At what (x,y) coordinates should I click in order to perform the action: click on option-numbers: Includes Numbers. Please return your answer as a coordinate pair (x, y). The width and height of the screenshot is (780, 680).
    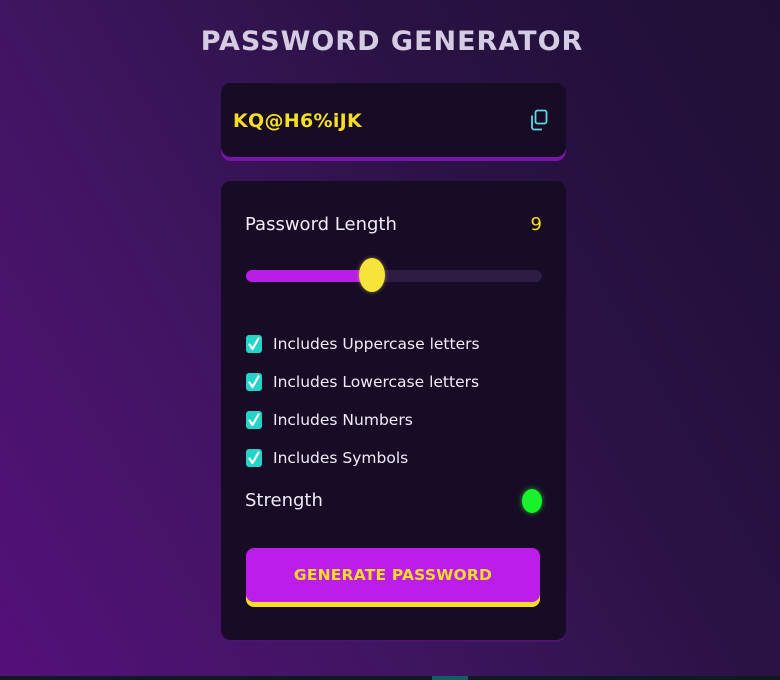
    Looking at the image, I should click on (363, 420).